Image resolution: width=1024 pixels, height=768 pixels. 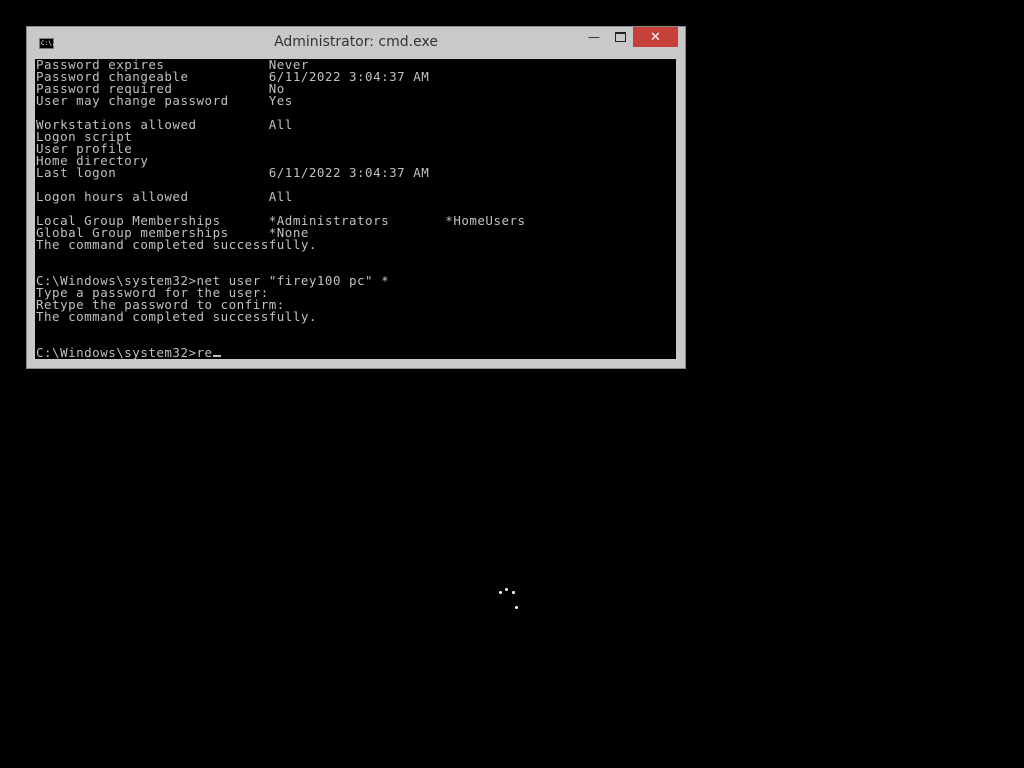 I want to click on console-line: Logon hours allowed All, so click(x=164, y=196).